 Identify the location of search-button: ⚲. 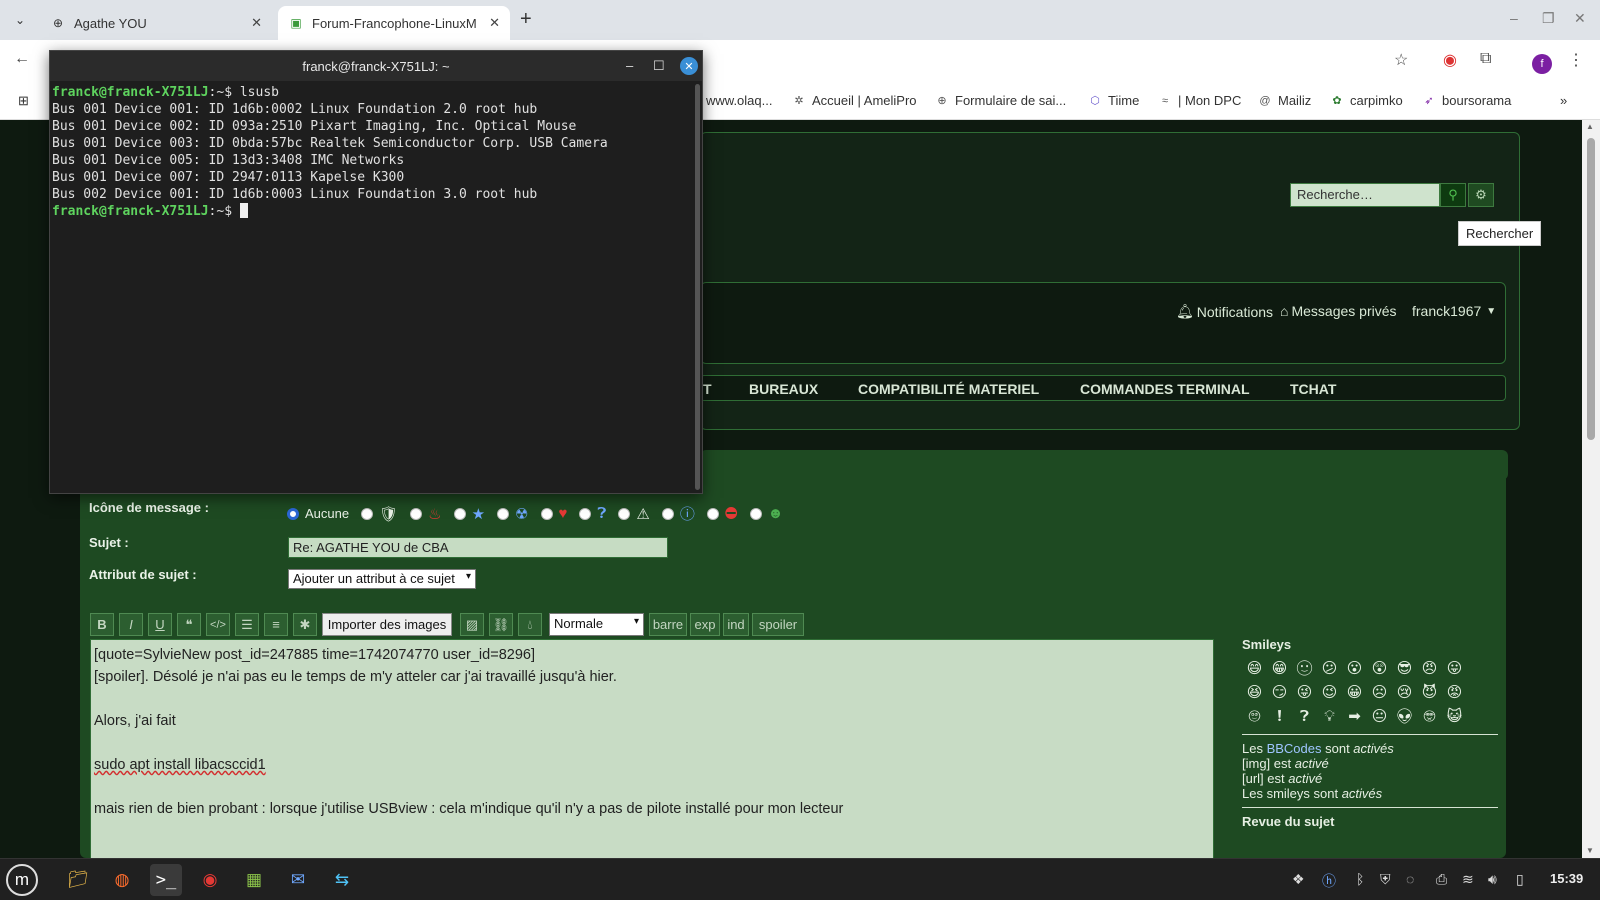
(1453, 195).